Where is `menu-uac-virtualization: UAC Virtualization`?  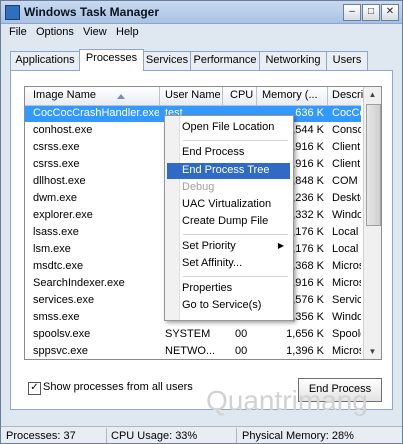 menu-uac-virtualization: UAC Virtualization is located at coordinates (228, 205).